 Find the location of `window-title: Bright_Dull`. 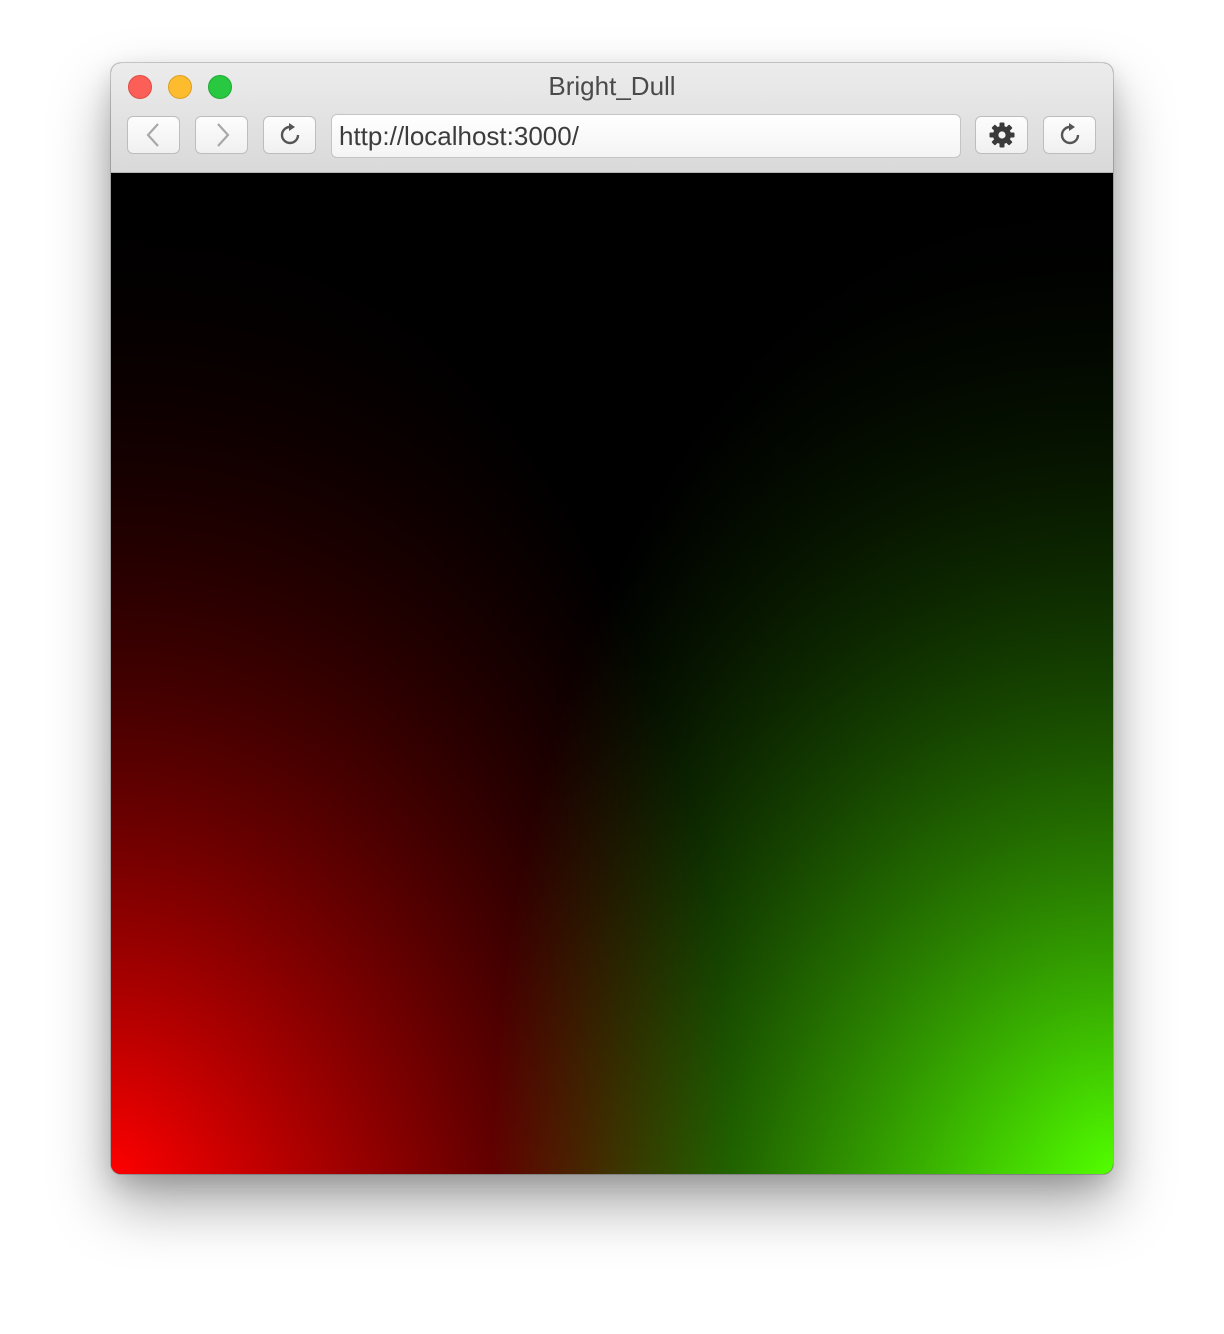

window-title: Bright_Dull is located at coordinates (612, 86).